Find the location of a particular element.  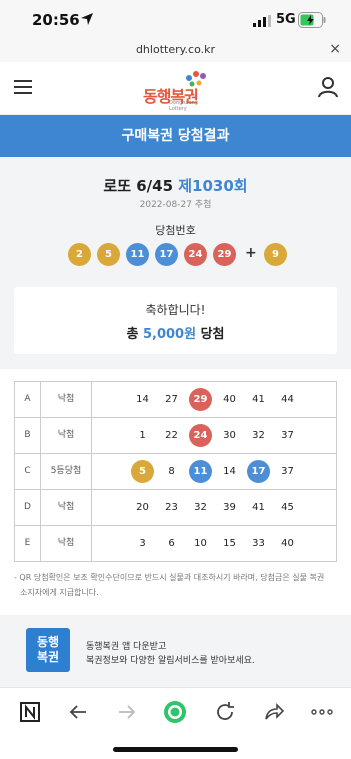

draw-title: 로또 6/45 제1030회 is located at coordinates (175, 185).